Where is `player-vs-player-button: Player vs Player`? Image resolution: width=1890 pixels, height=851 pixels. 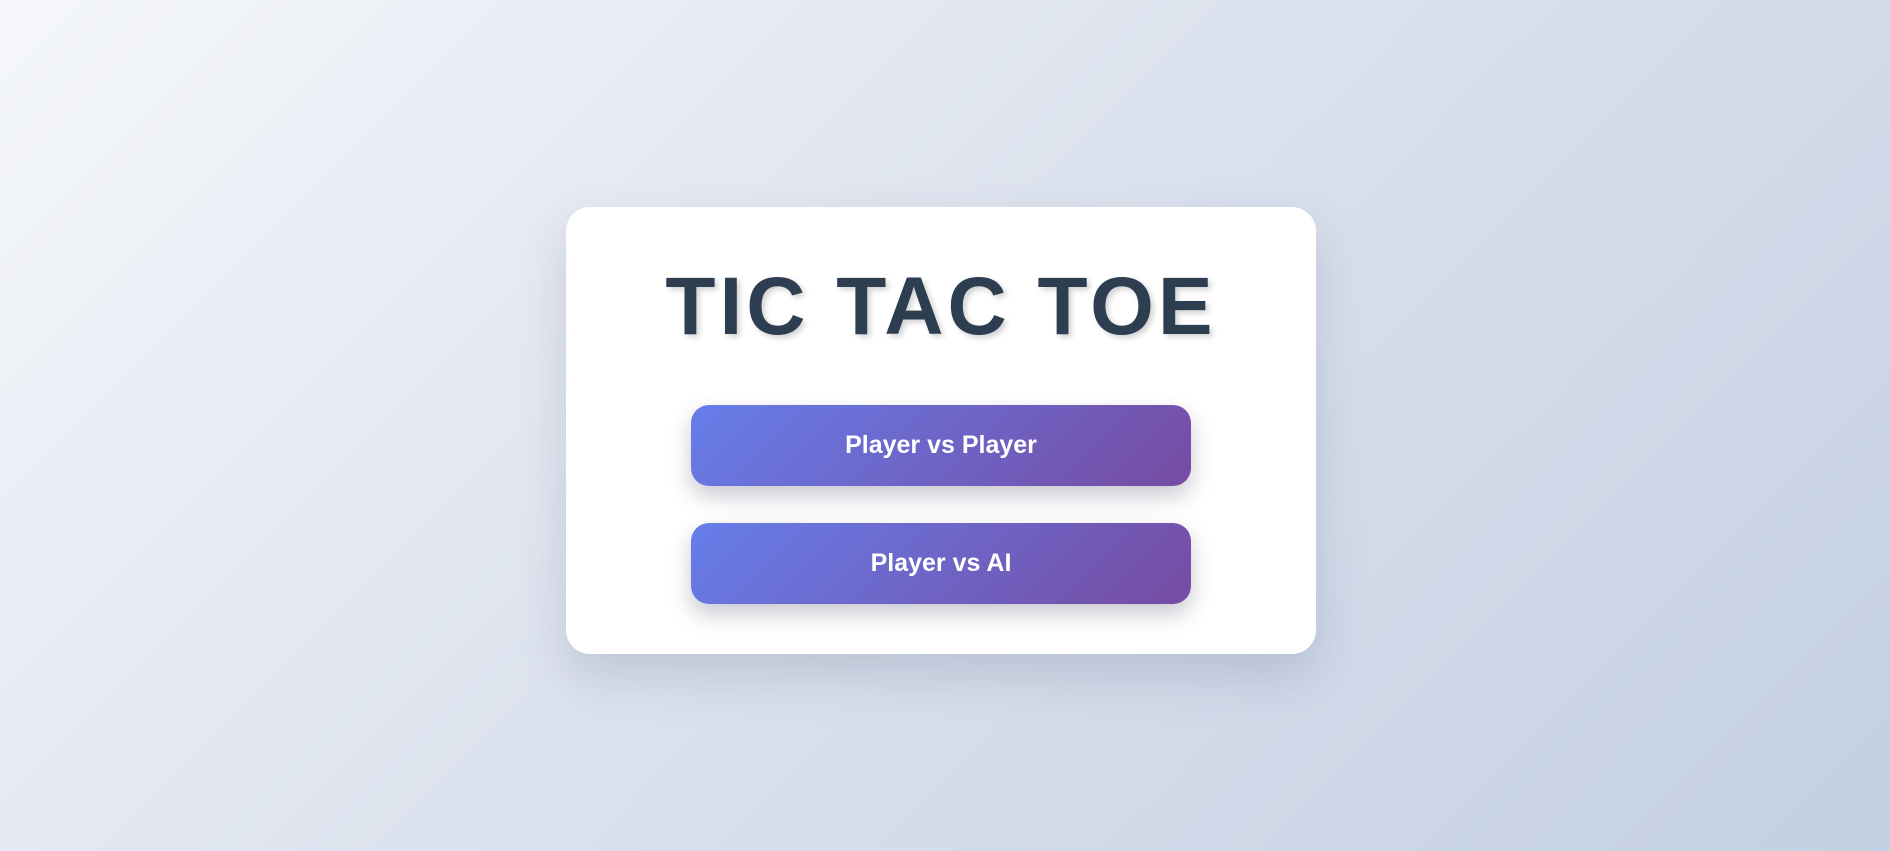
player-vs-player-button: Player vs Player is located at coordinates (941, 445).